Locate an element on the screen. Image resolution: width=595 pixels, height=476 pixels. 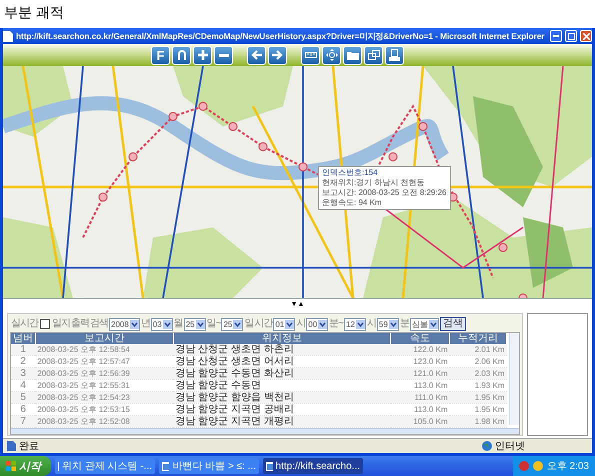
dropdown: 12 is located at coordinates (355, 324).